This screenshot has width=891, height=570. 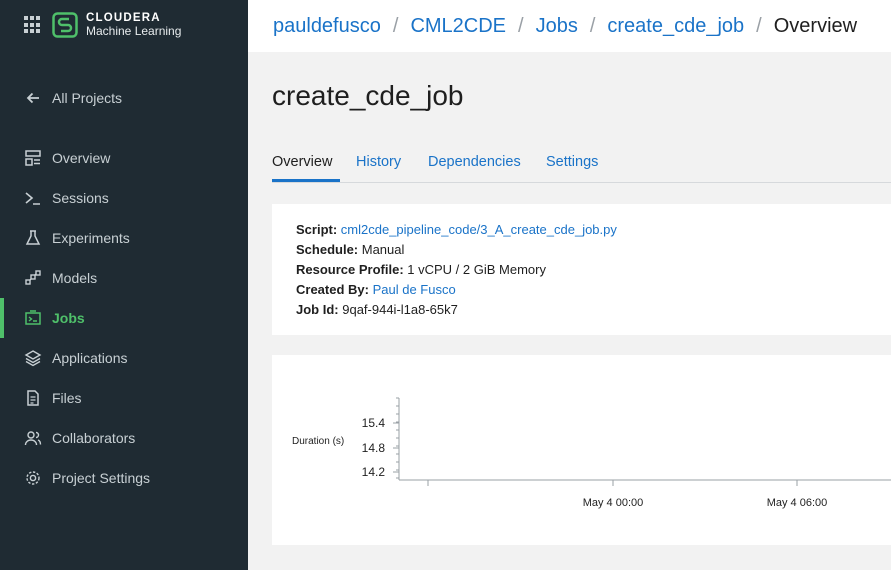 I want to click on resource-profile-label: Resource Profile:, so click(x=350, y=269).